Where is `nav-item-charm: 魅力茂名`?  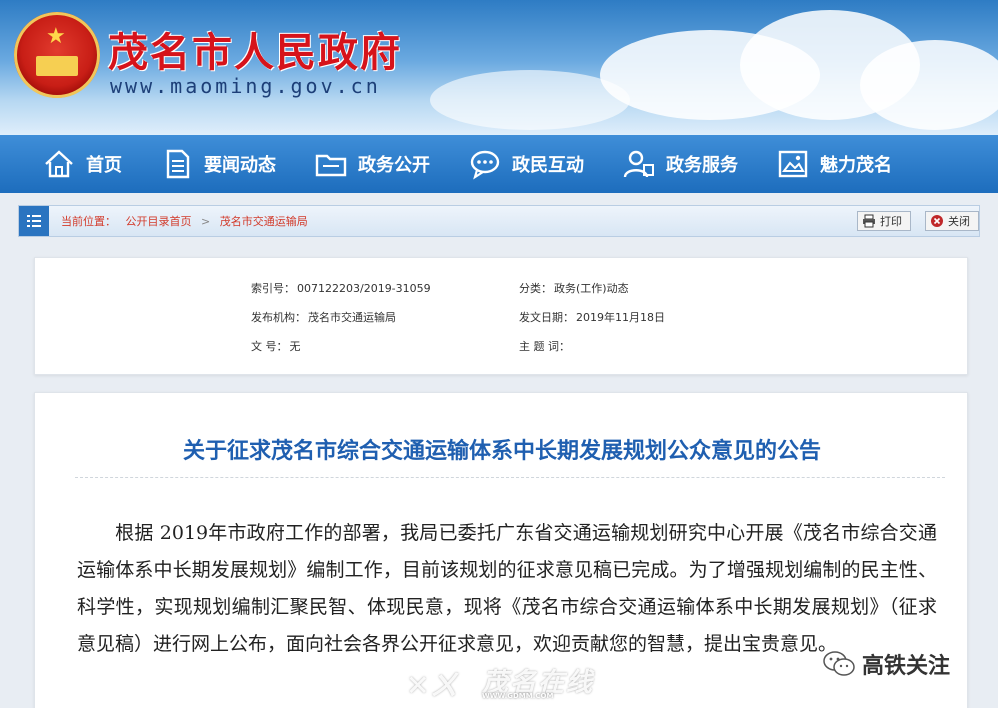 nav-item-charm: 魅力茂名 is located at coordinates (834, 164).